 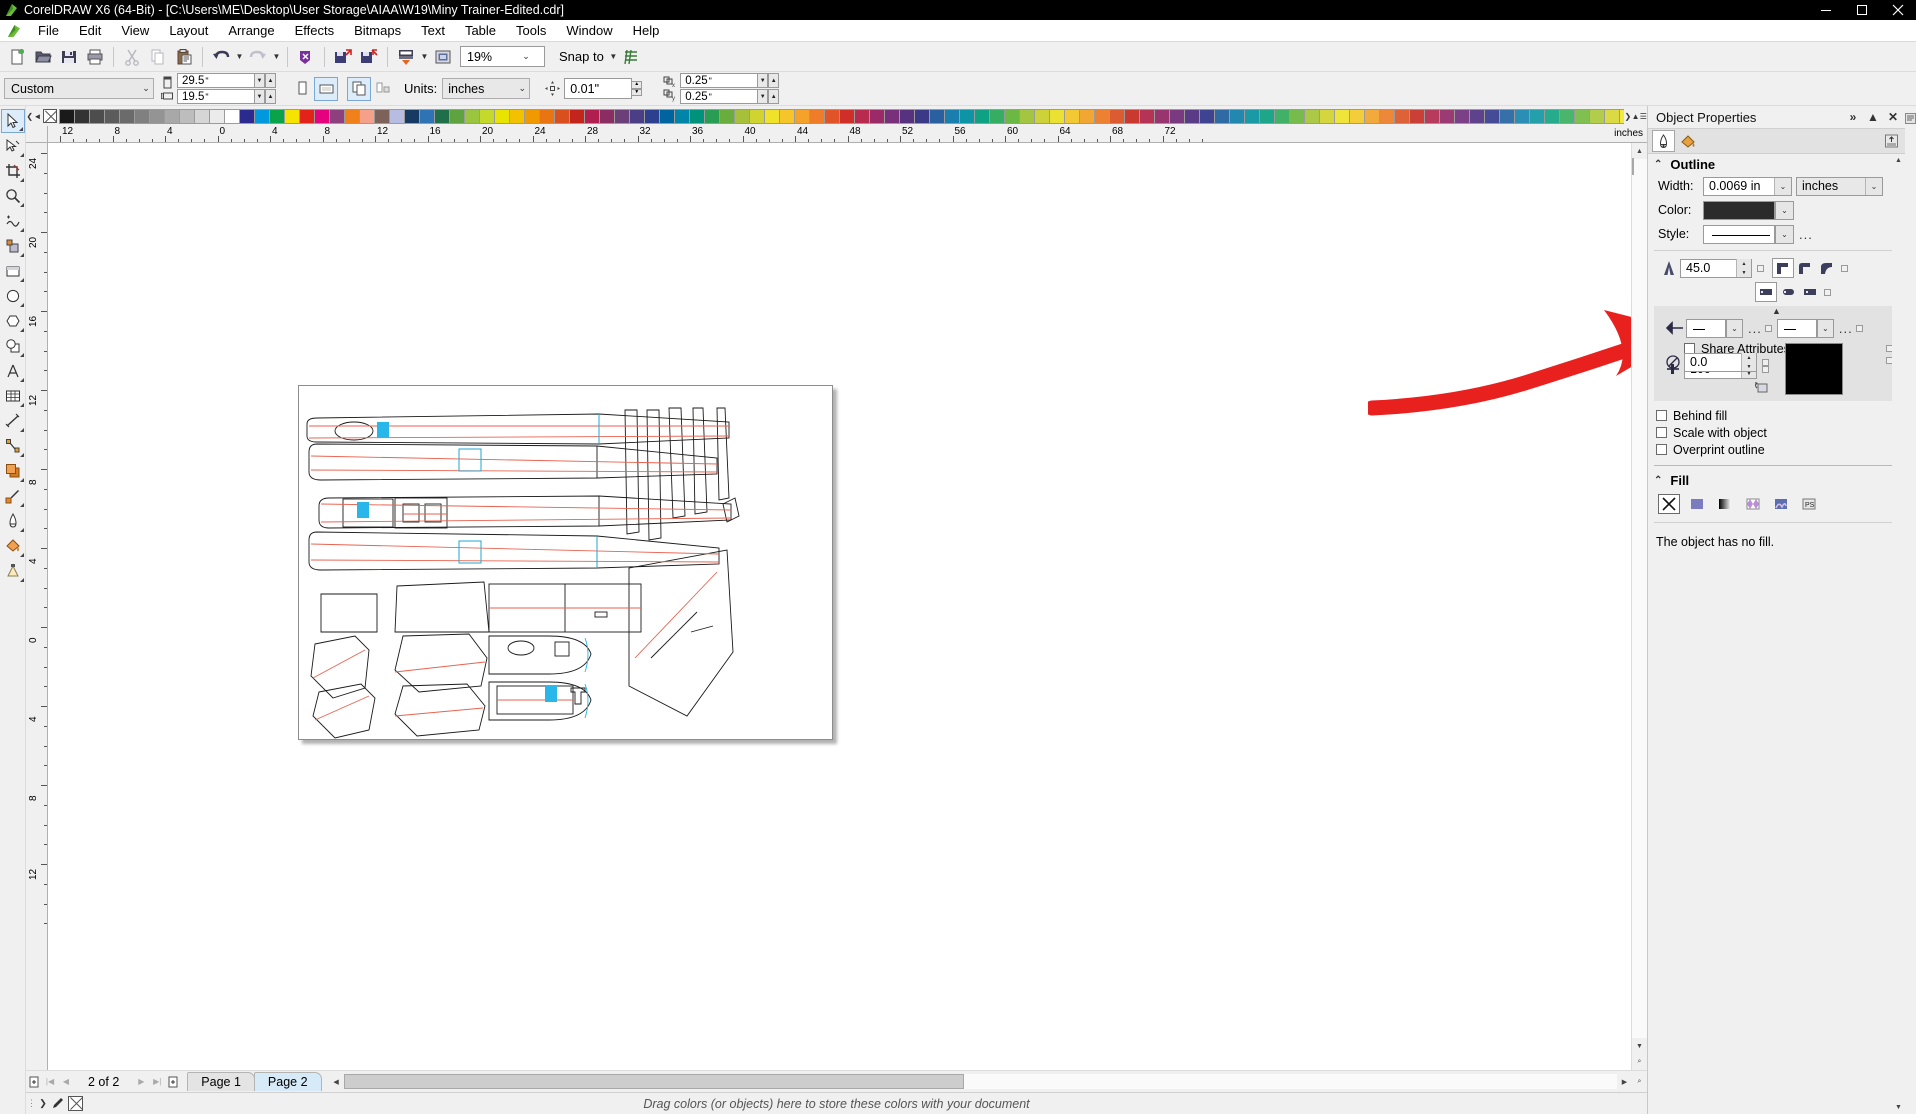 What do you see at coordinates (1765, 362) in the screenshot?
I see `nib-angle-lock-checkbox` at bounding box center [1765, 362].